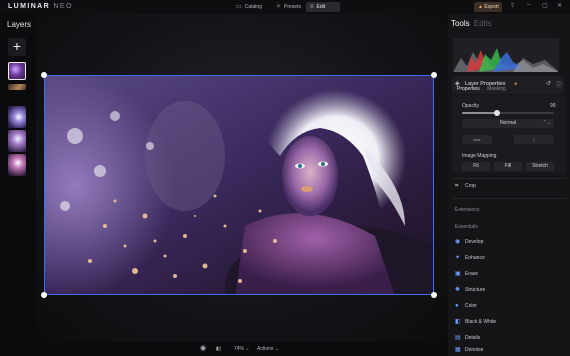  I want to click on tool-color: ● Color, so click(509, 306).